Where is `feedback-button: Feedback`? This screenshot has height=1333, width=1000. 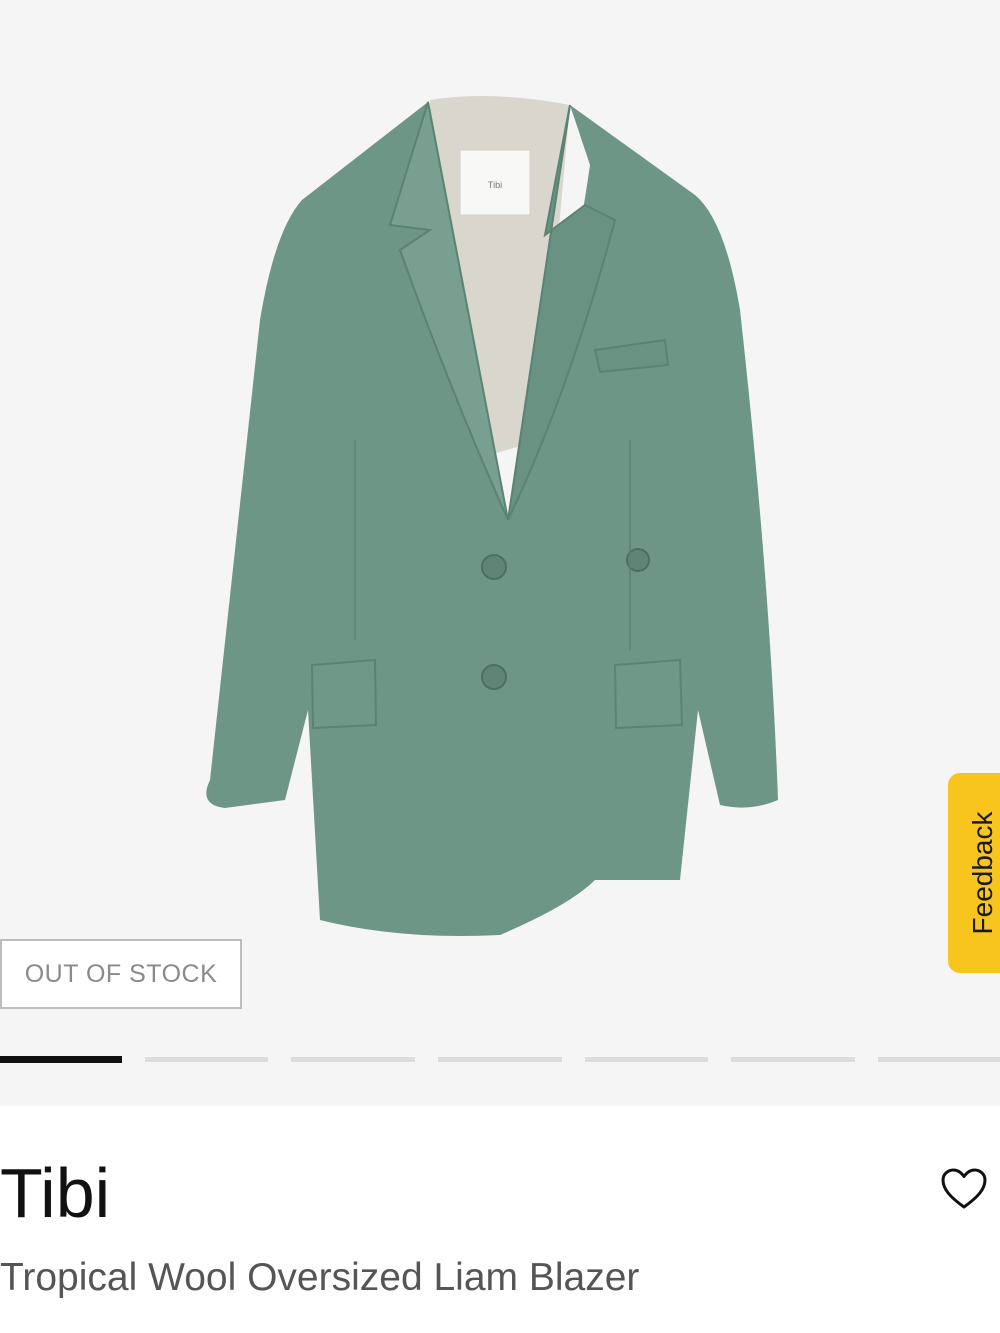
feedback-button: Feedback is located at coordinates (974, 873).